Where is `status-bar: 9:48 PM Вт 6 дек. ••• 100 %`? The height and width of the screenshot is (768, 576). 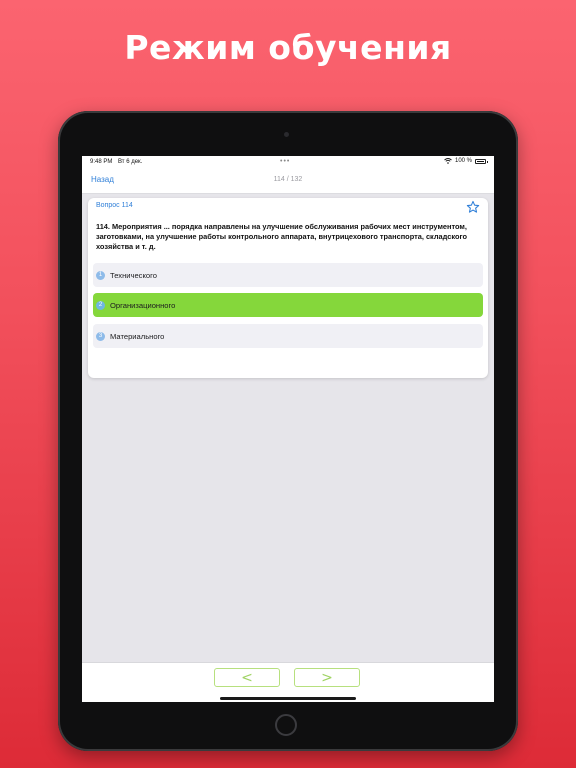
status-bar: 9:48 PM Вт 6 дек. ••• 100 % is located at coordinates (288, 162).